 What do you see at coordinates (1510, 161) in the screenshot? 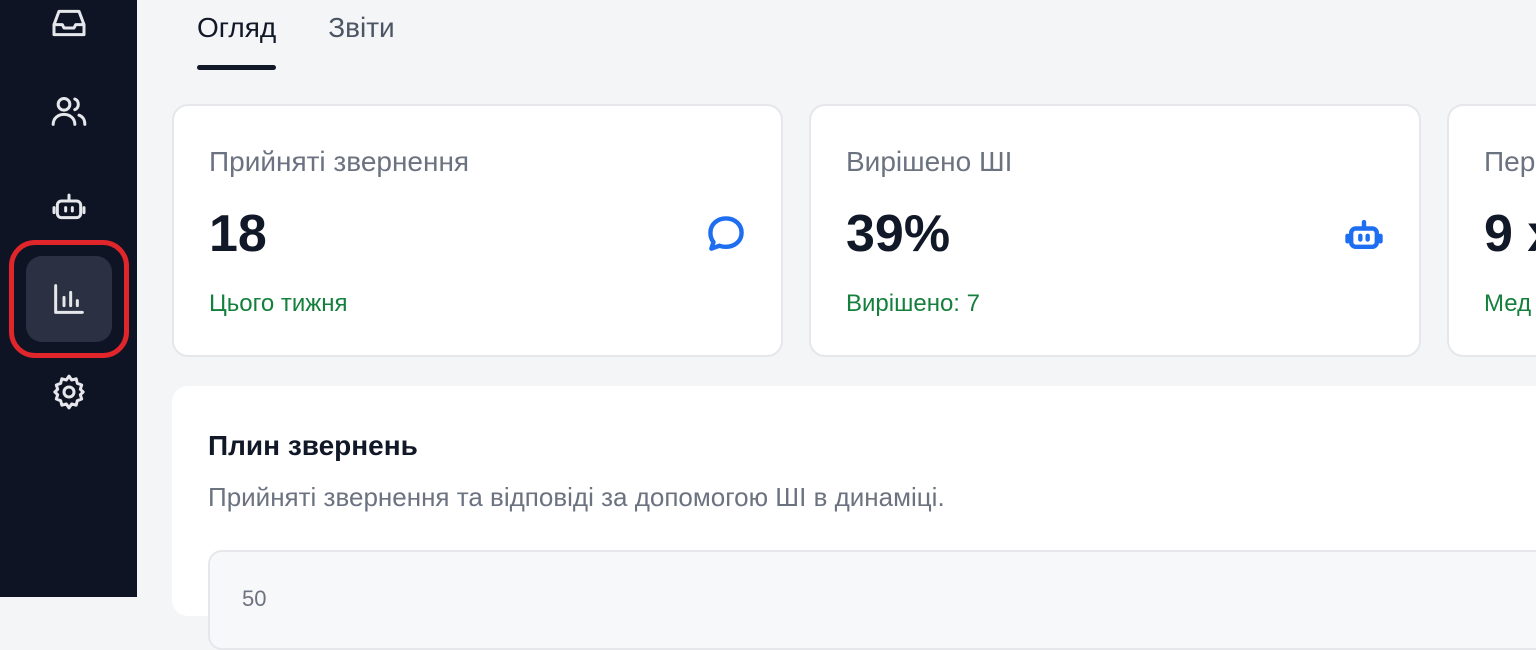
I see `stat-card-title: Пер` at bounding box center [1510, 161].